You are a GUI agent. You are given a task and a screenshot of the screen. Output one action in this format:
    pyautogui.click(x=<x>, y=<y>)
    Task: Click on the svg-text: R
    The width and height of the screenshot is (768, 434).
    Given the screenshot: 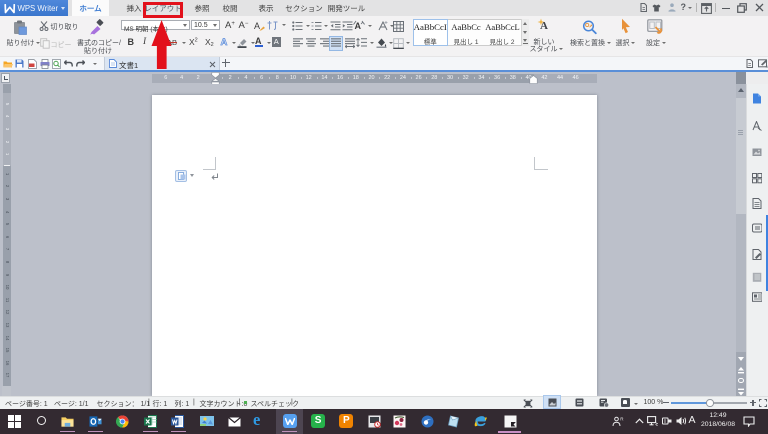 What is the action you would take?
    pyautogui.click(x=622, y=418)
    